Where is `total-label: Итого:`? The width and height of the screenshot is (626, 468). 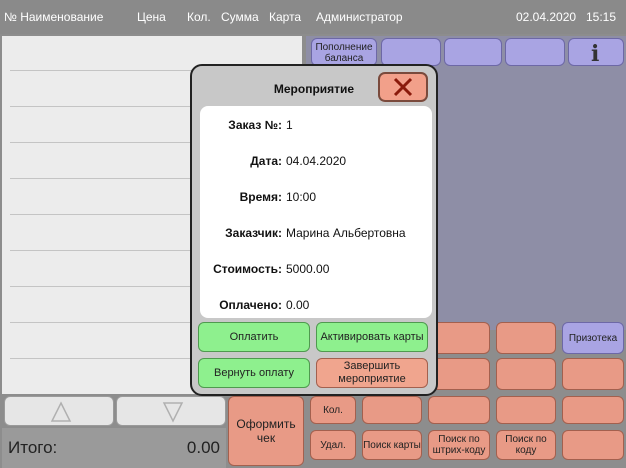 total-label: Итого: is located at coordinates (33, 447).